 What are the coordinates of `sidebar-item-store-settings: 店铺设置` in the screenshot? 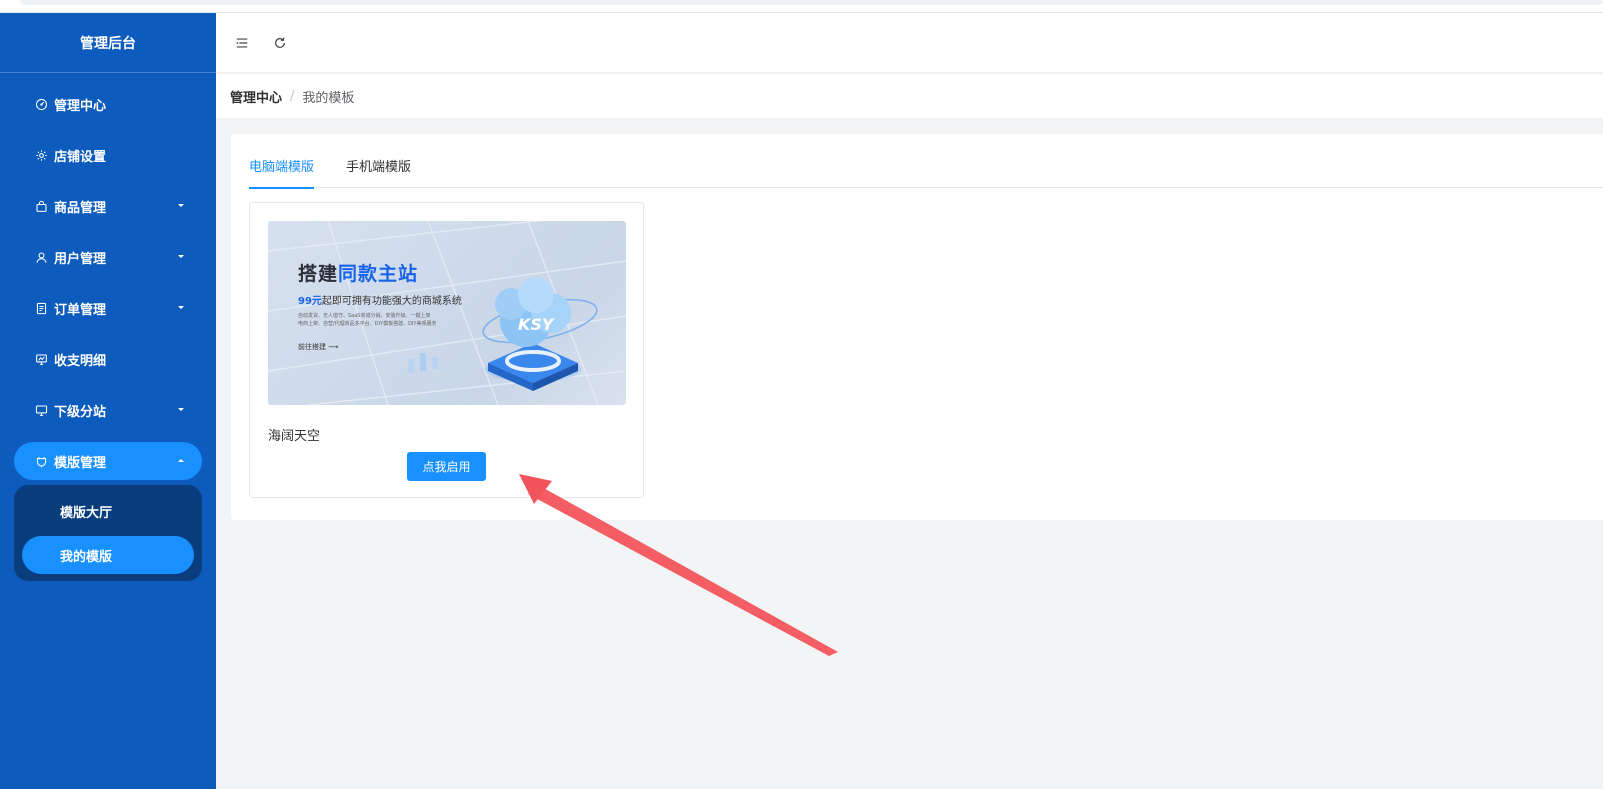 It's located at (108, 155).